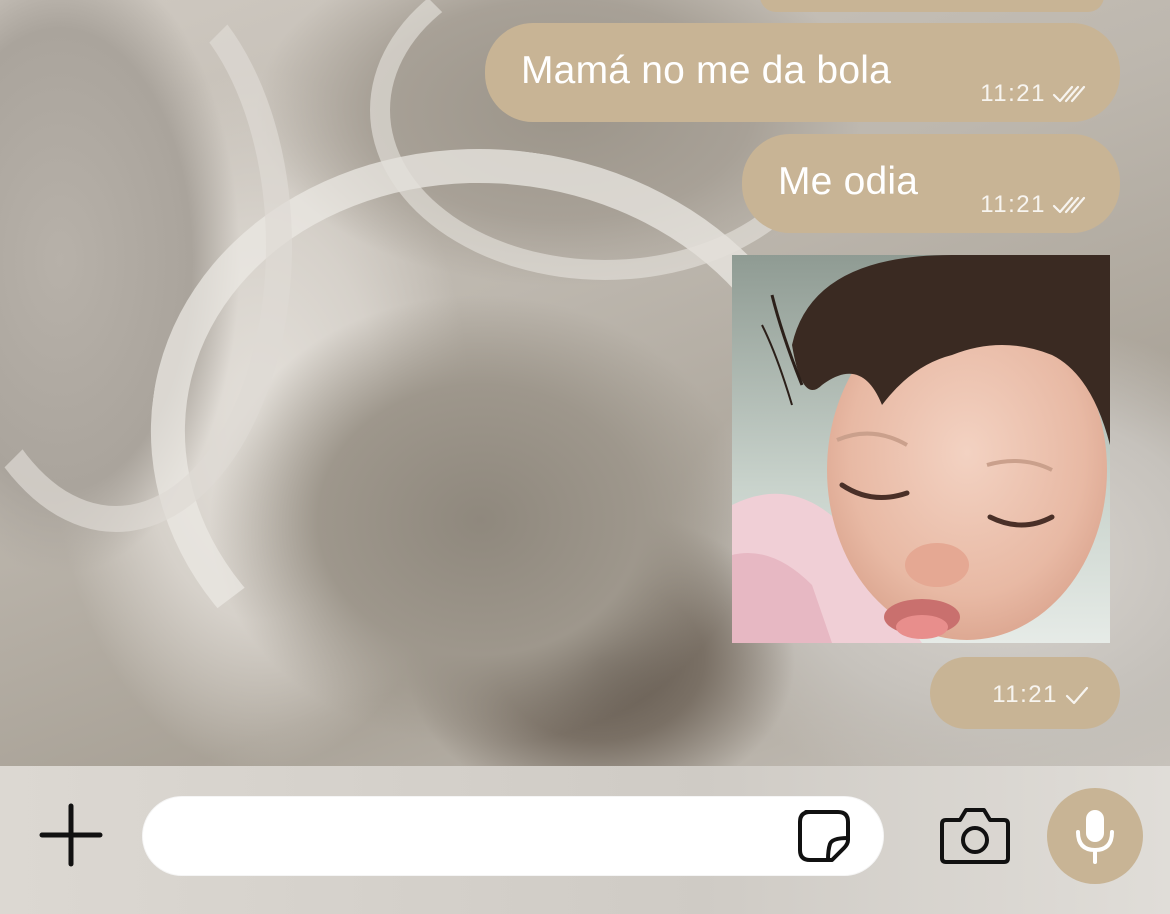  I want to click on image-message-meta-bubble: 11:21, so click(1025, 693).